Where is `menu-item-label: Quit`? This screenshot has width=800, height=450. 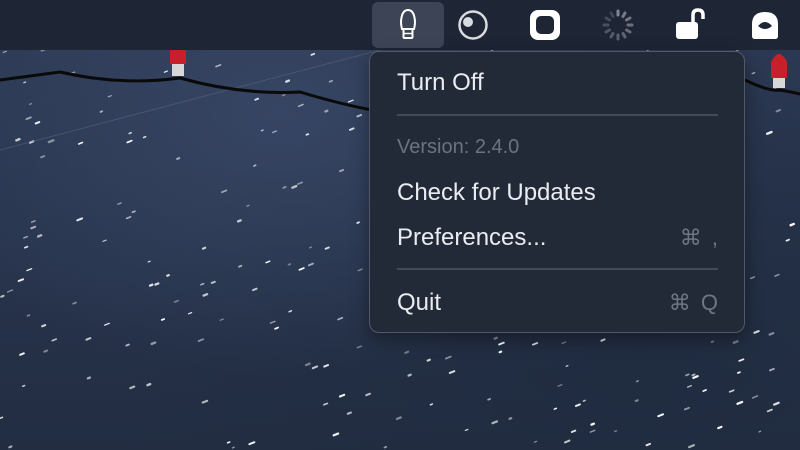 menu-item-label: Quit is located at coordinates (419, 302).